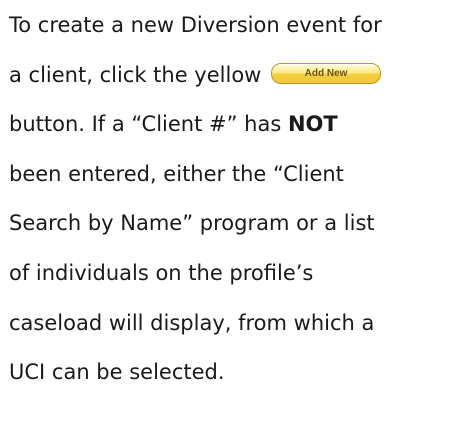  I want to click on text-line-4: been entered, either the “Client, so click(241, 175).